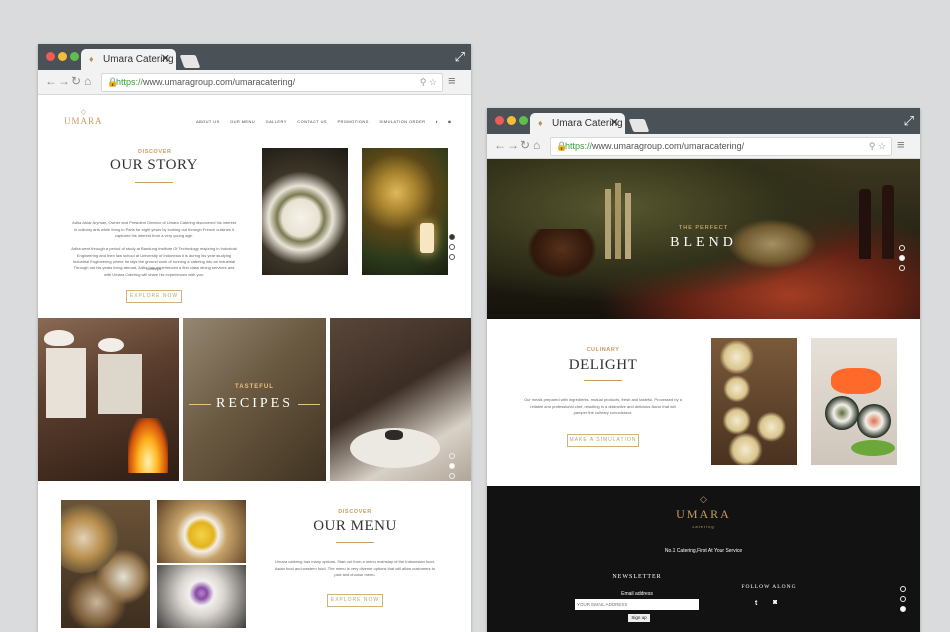  I want to click on nav-our-menu: OUR MENU, so click(242, 121).